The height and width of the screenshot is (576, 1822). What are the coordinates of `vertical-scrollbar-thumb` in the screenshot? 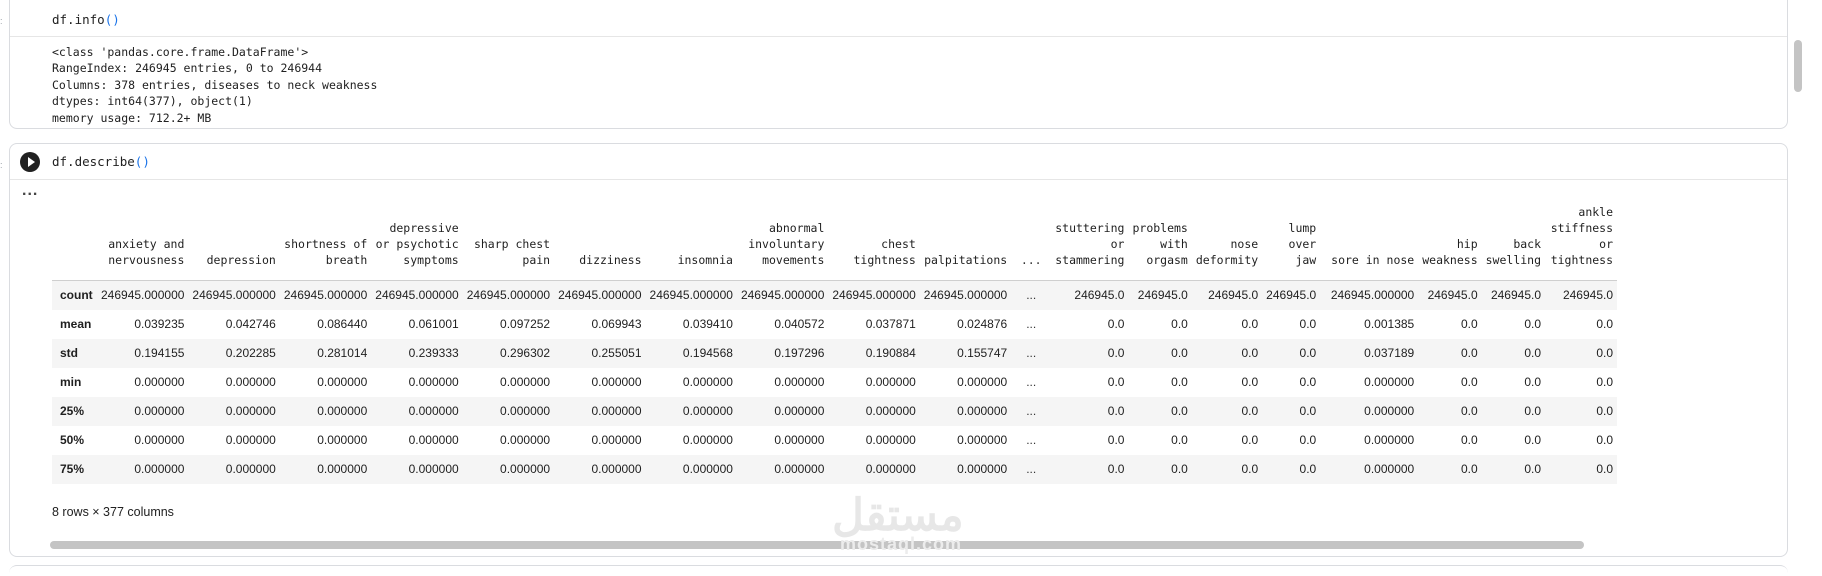 It's located at (1798, 66).